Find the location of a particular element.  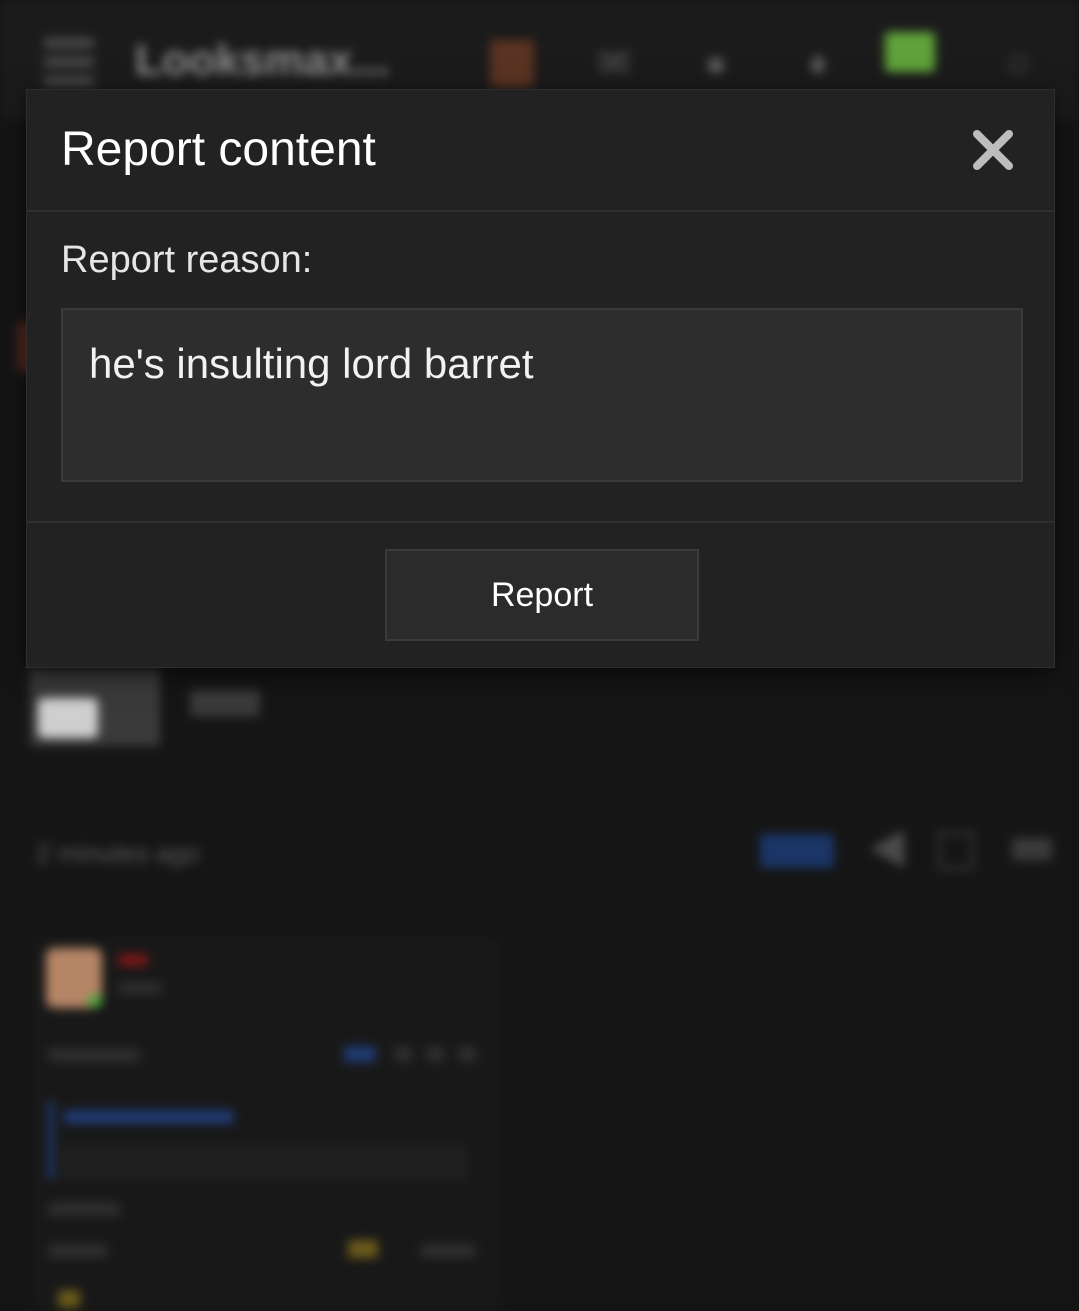

post-timestamp: 2 minutes ago is located at coordinates (118, 853).